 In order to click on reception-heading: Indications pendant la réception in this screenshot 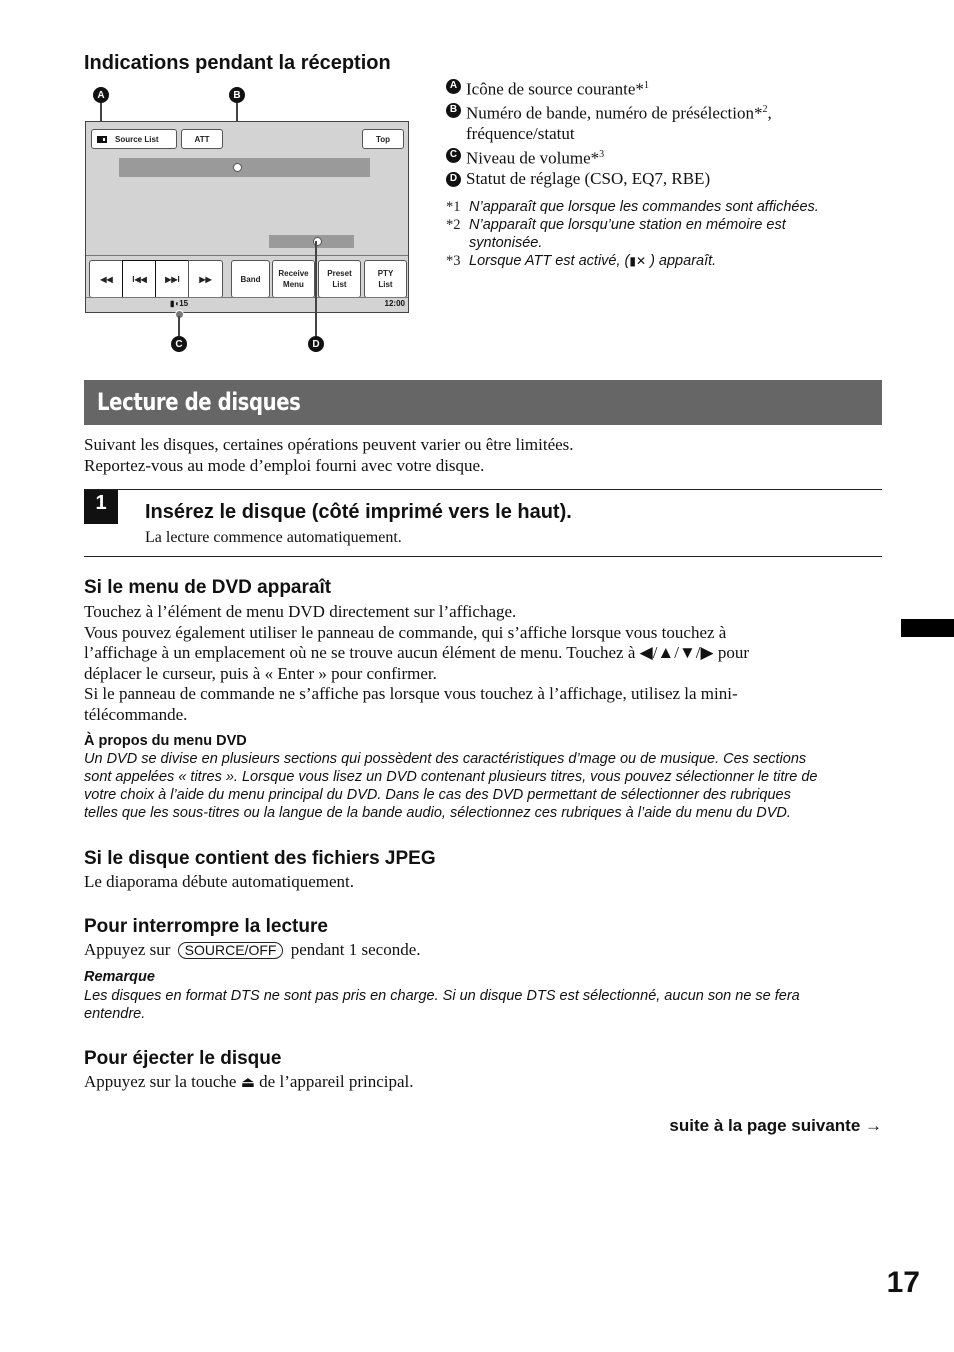, I will do `click(237, 63)`.